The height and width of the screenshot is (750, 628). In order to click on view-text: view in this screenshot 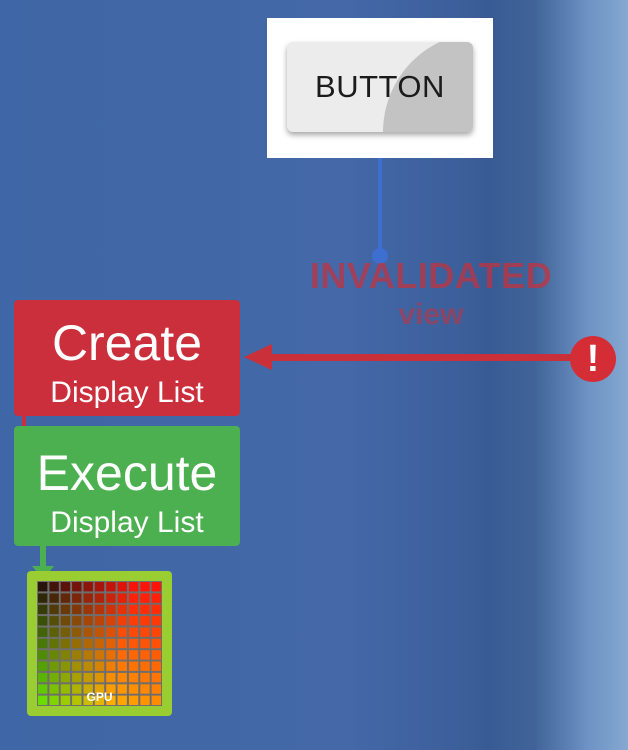, I will do `click(431, 314)`.